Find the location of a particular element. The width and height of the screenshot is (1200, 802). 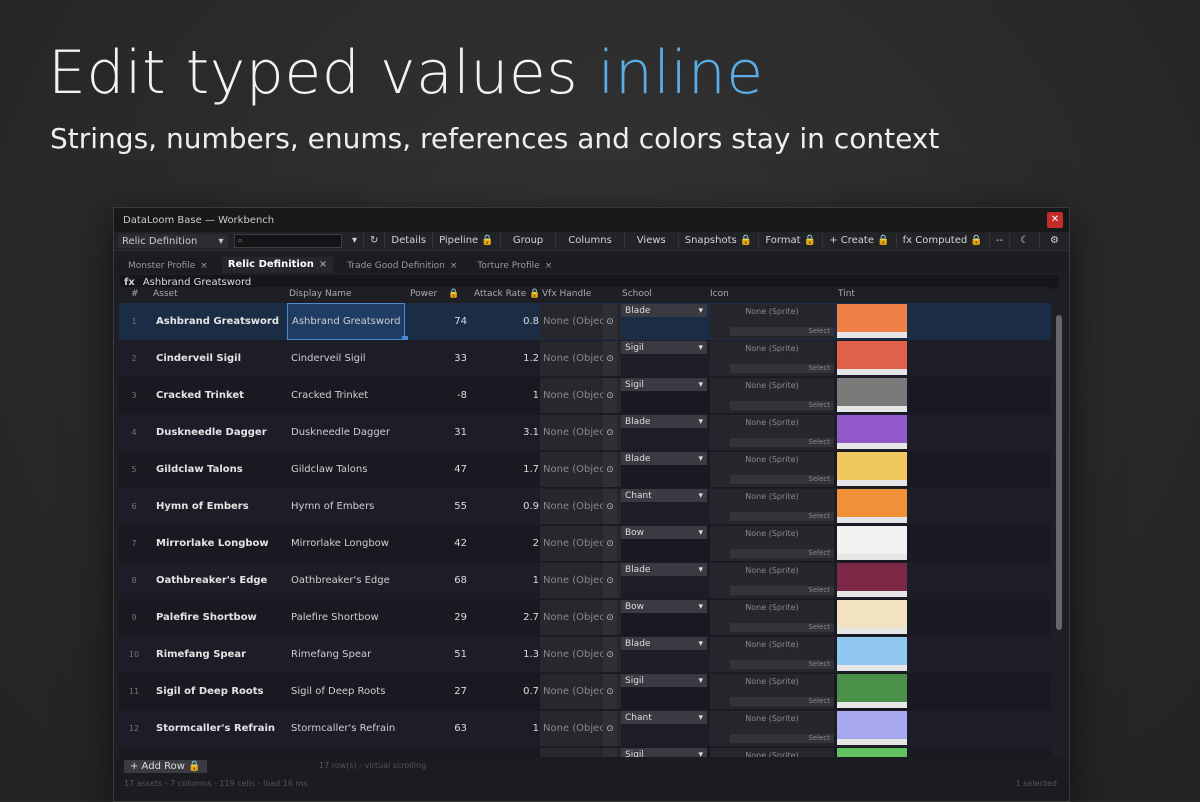

asset-cell: Hymn of Embers is located at coordinates (220, 506).